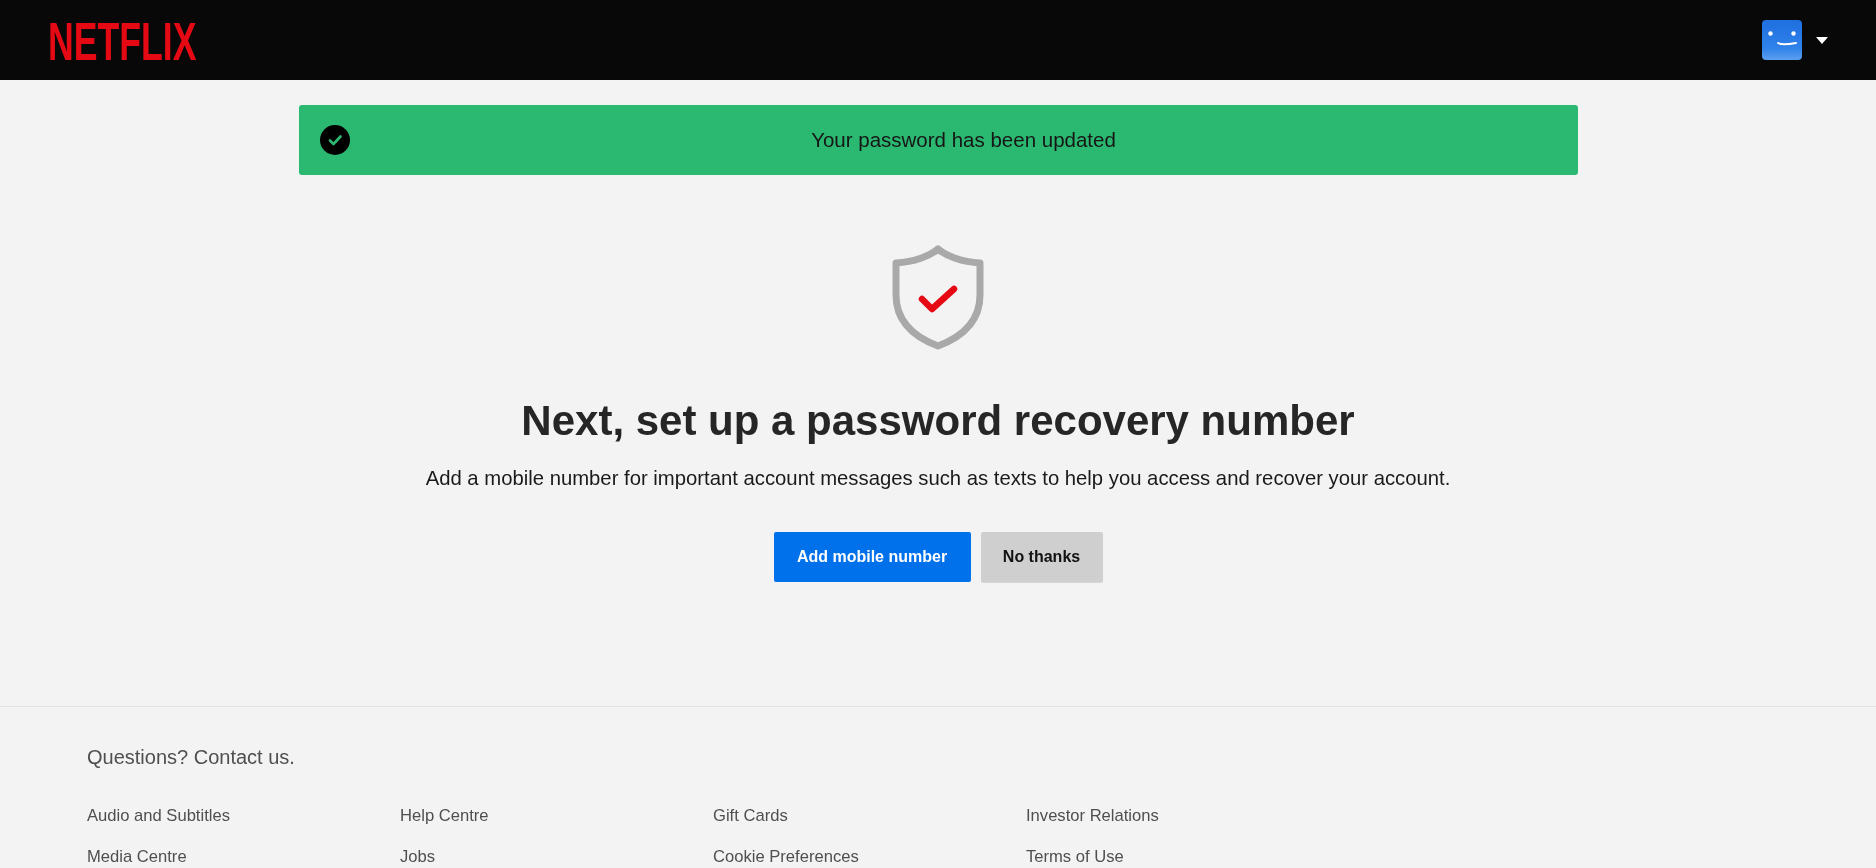  Describe the element at coordinates (963, 140) in the screenshot. I see `banner-message: Your password has been updated` at that location.